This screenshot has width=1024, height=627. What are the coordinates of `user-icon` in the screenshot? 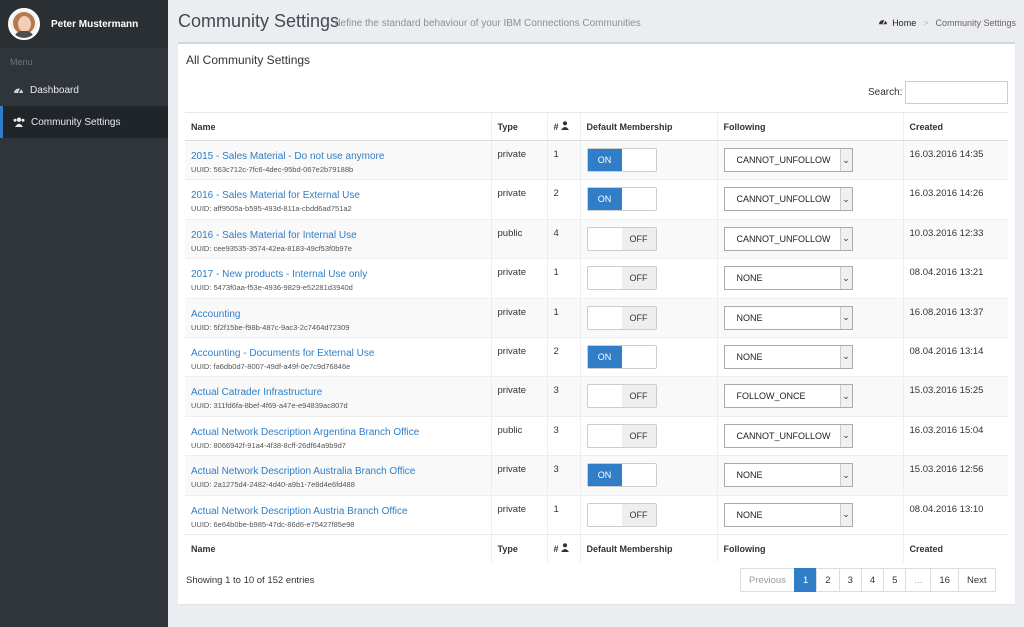 It's located at (565, 126).